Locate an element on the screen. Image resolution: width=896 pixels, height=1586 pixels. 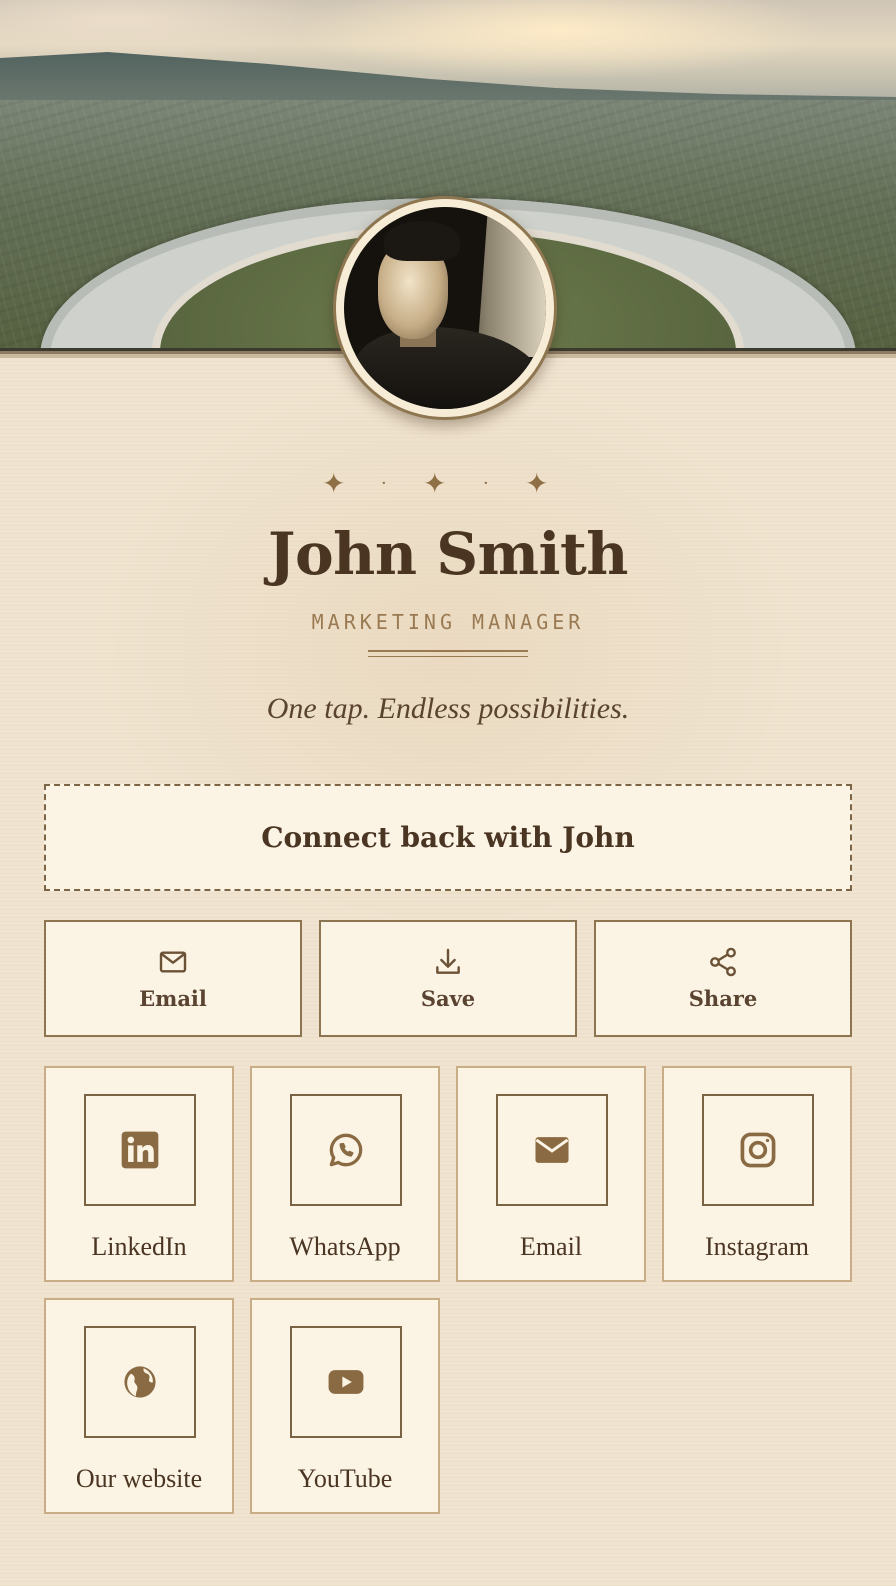
whatsapp-icon is located at coordinates (346, 1150).